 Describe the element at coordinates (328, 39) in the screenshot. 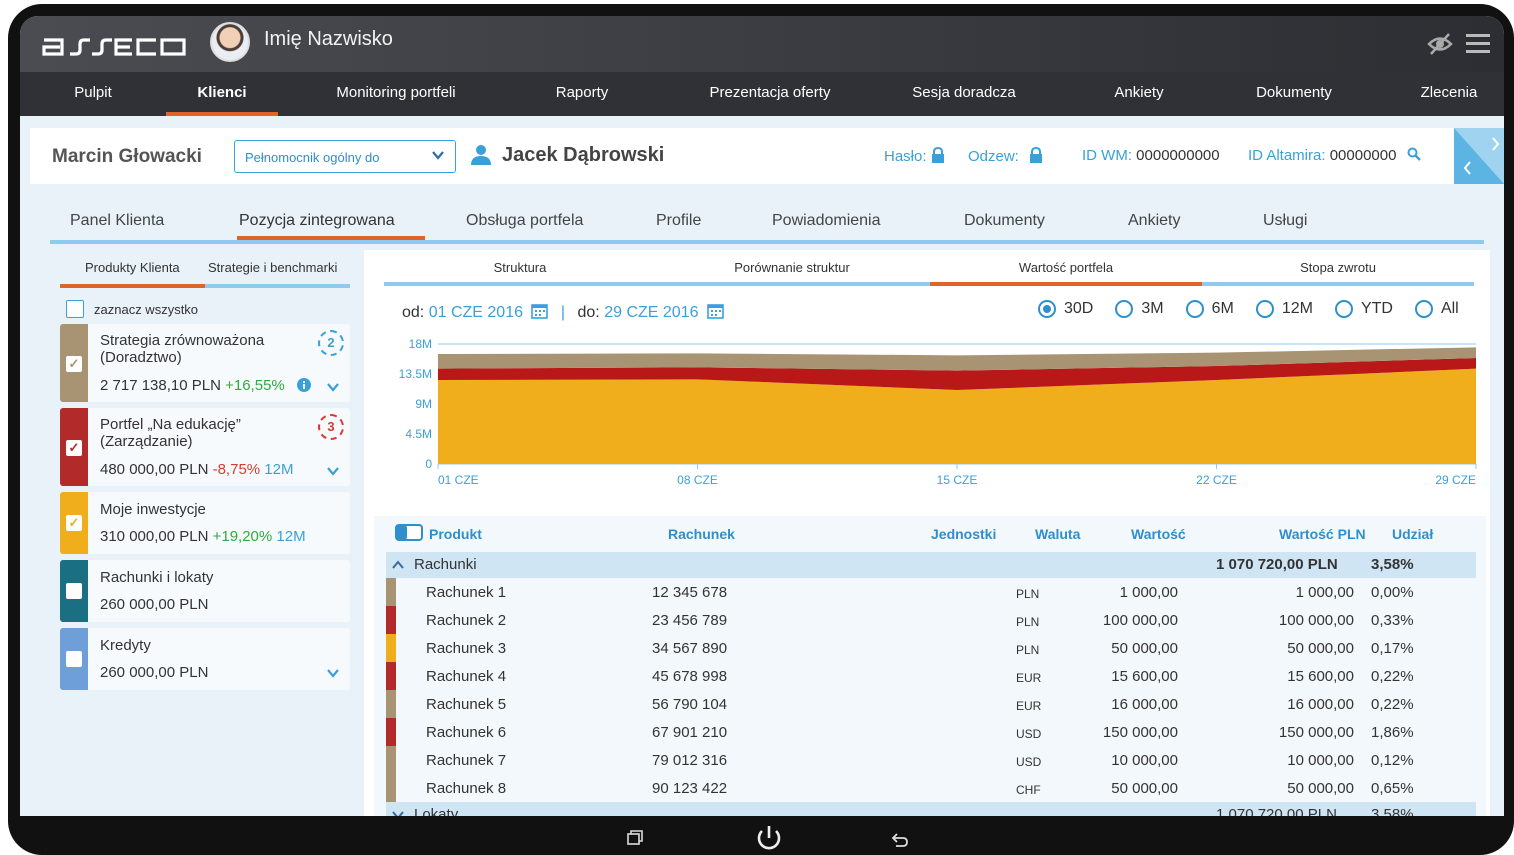

I see `user-name: Imię Nazwisko` at that location.